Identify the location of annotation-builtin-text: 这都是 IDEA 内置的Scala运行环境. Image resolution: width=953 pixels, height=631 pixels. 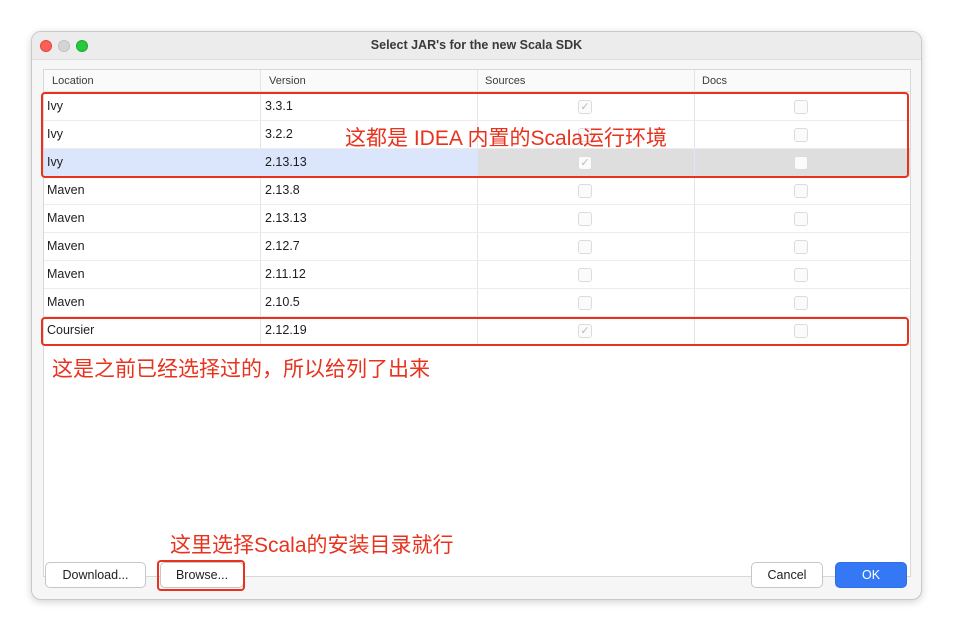
(506, 138).